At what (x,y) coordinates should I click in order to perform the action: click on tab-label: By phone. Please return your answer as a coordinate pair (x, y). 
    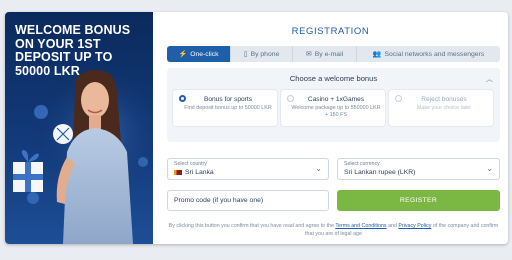
    Looking at the image, I should click on (265, 54).